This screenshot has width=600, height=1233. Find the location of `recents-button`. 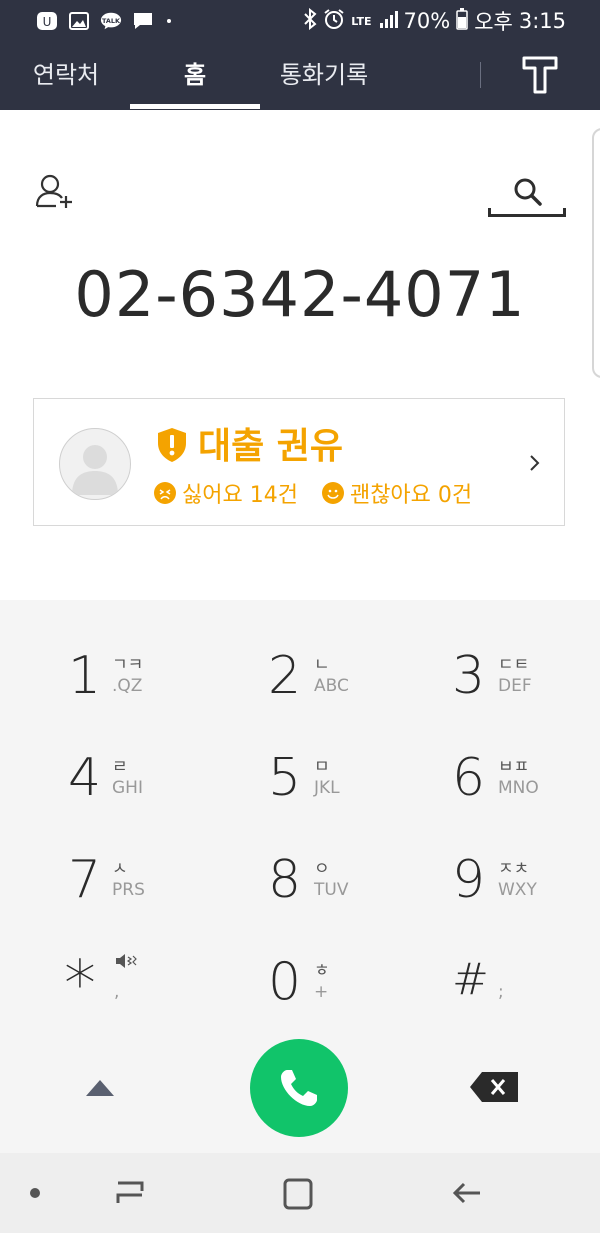

recents-button is located at coordinates (130, 1193).